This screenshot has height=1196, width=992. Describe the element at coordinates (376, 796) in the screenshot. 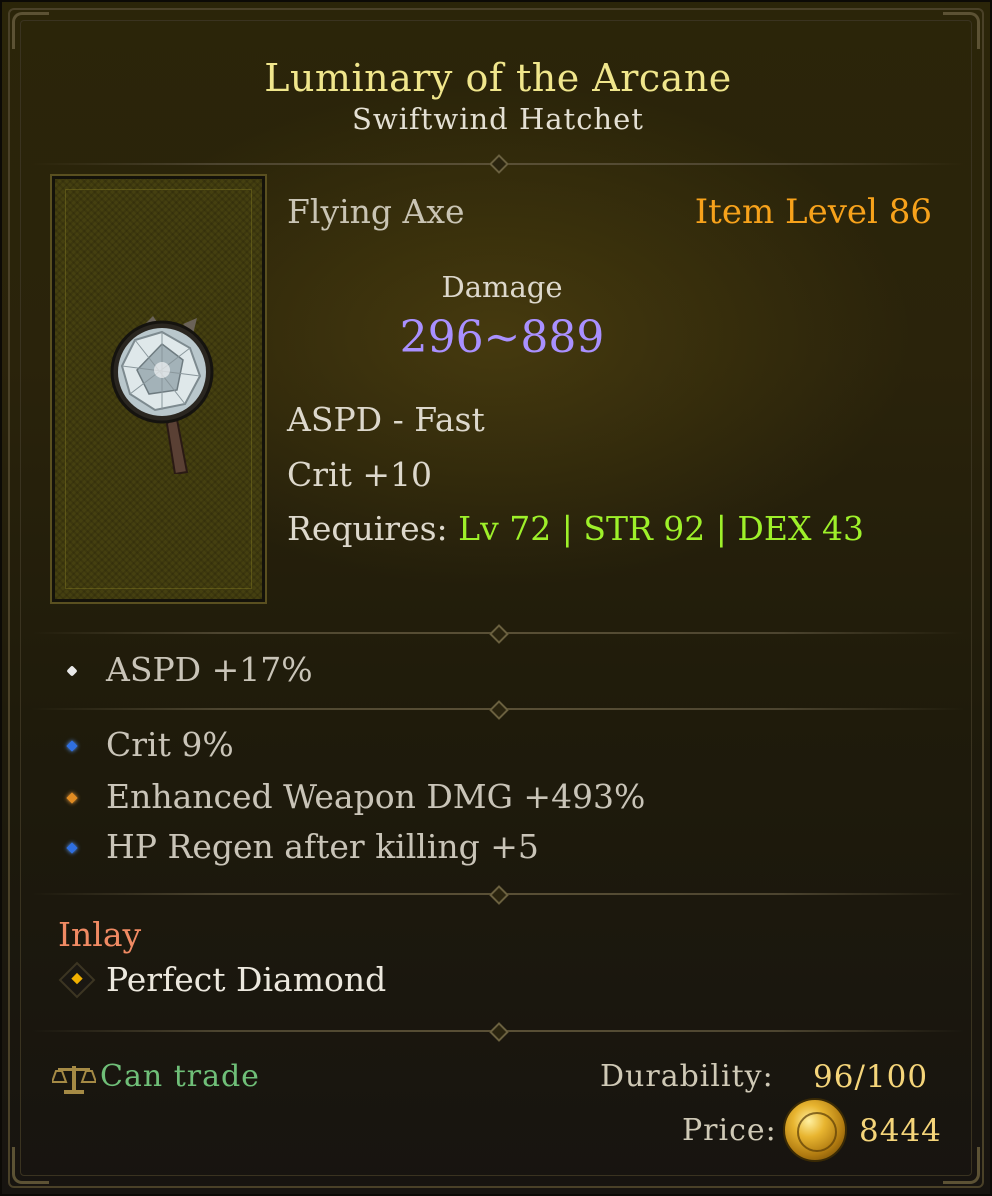

I see `magic-affix: Enhanced Weapon DMG +493%` at that location.